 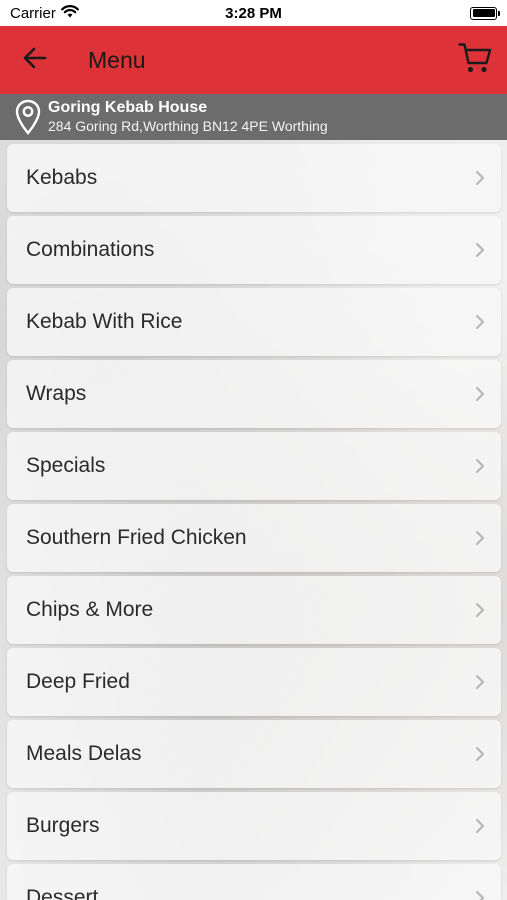 What do you see at coordinates (254, 466) in the screenshot?
I see `menu-category-item: Specials` at bounding box center [254, 466].